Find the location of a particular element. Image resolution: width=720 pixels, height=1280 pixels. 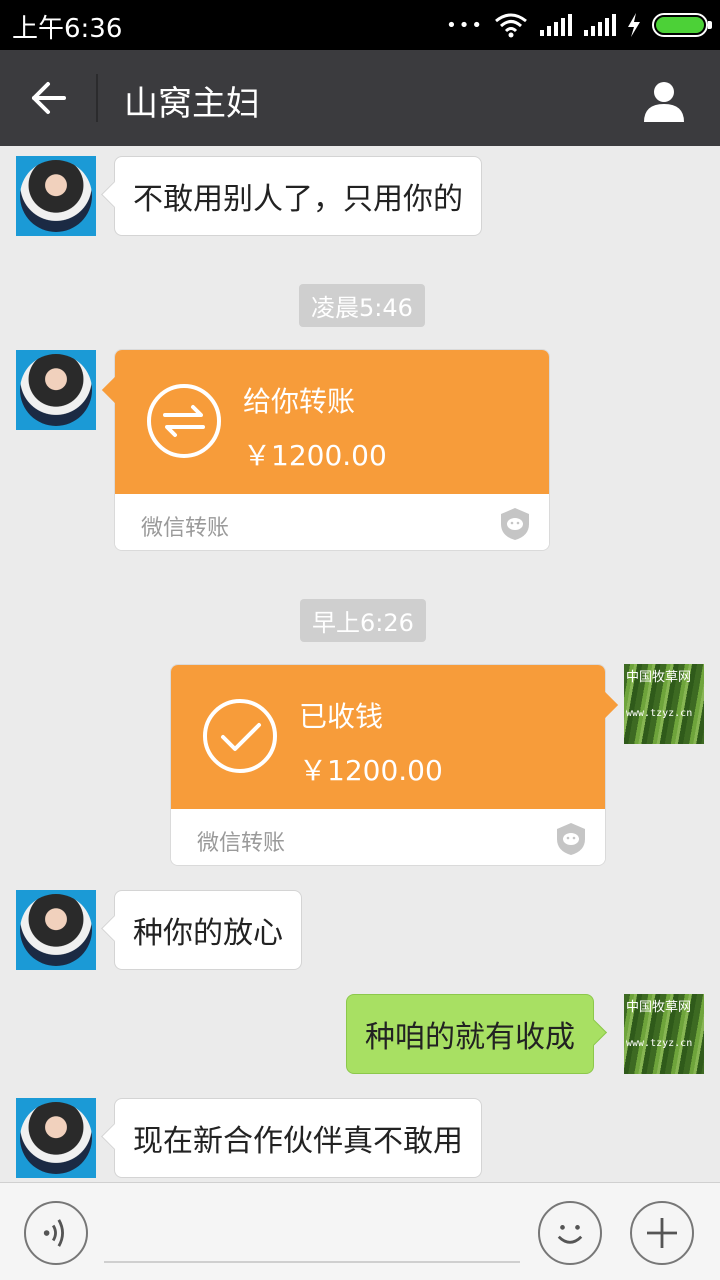

plus-button is located at coordinates (662, 1233).